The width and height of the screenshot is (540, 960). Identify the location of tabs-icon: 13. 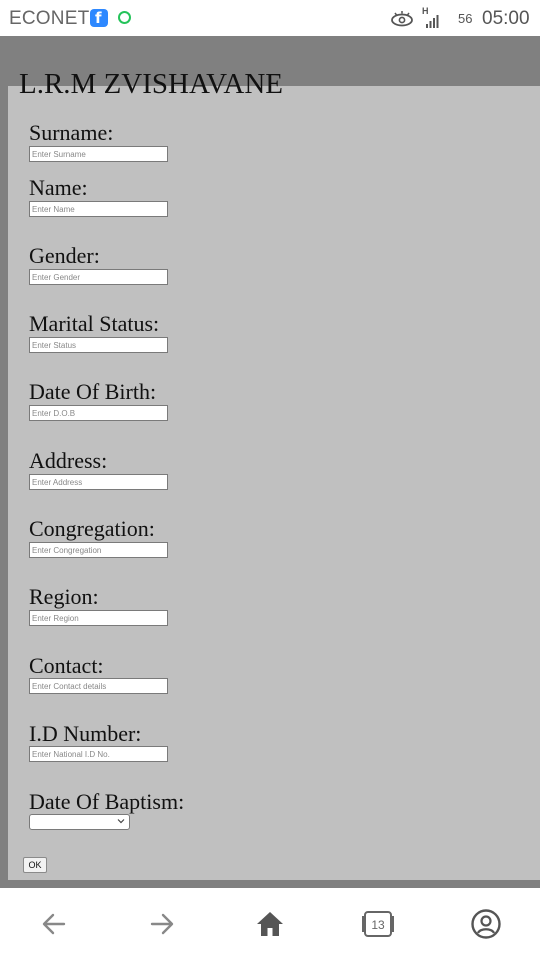
(378, 924).